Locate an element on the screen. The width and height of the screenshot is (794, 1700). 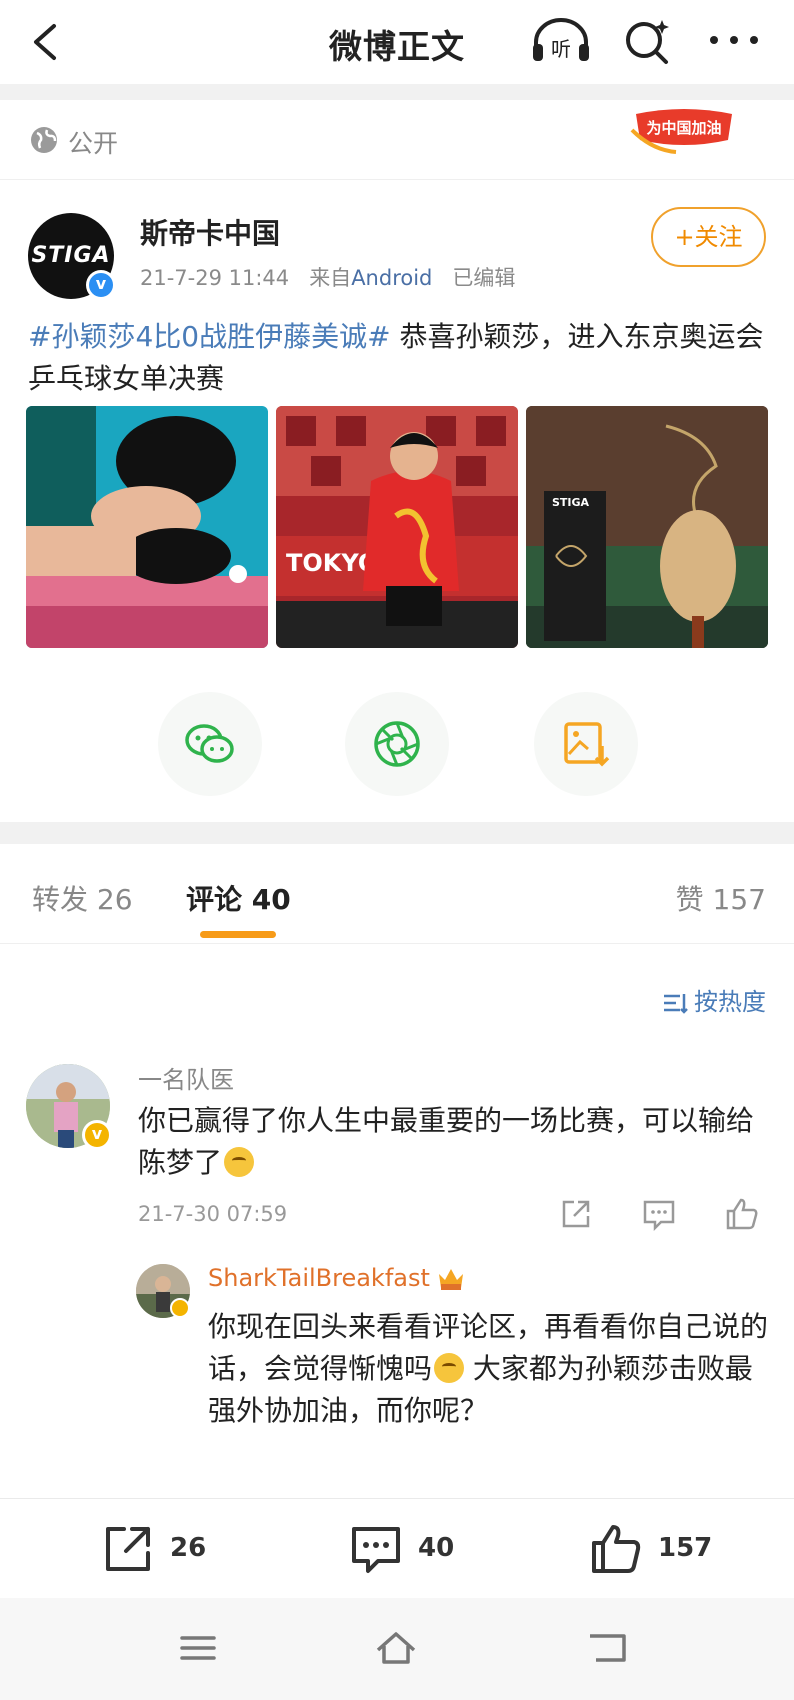
edited-label: 已编辑 is located at coordinates (484, 278).